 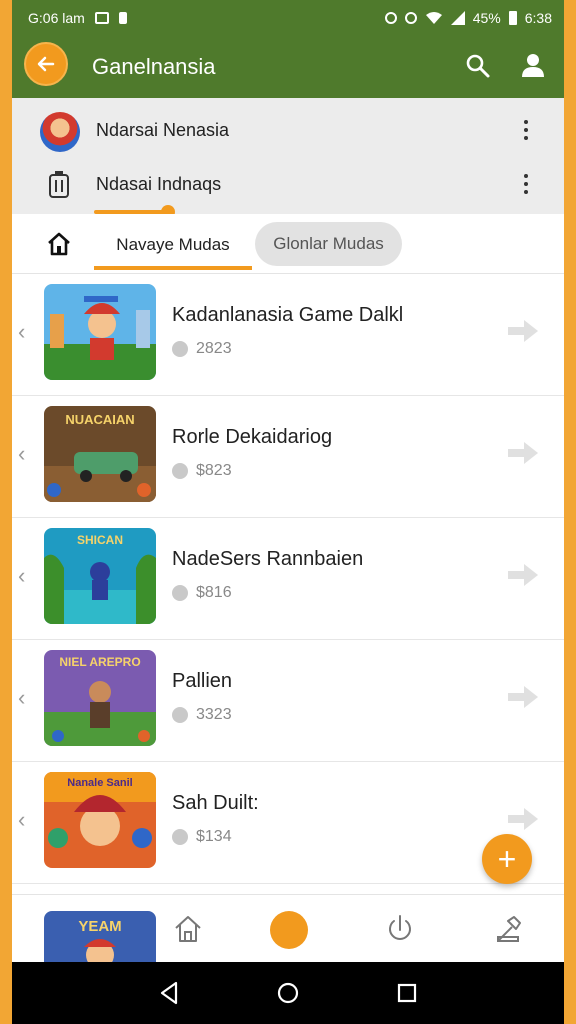 I want to click on bottom-nav: YEAM, so click(x=288, y=928).